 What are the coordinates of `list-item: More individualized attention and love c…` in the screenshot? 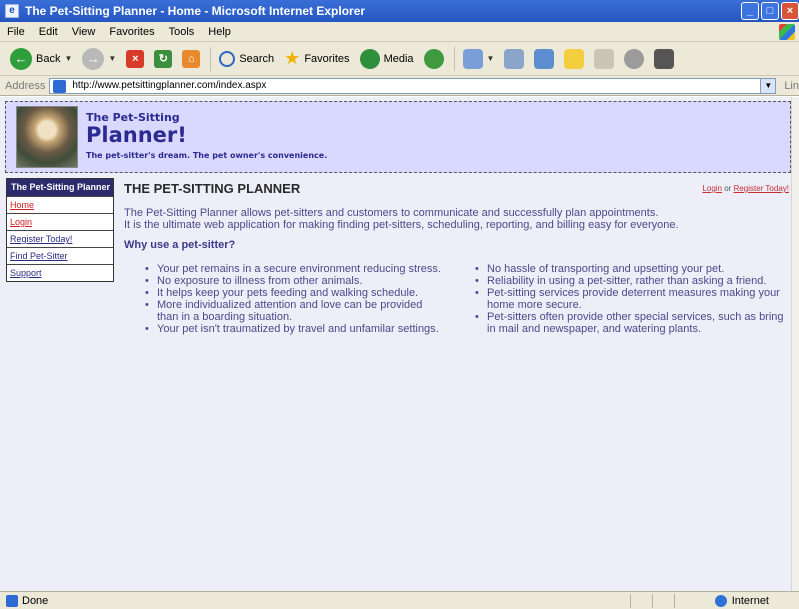 It's located at (295, 311).